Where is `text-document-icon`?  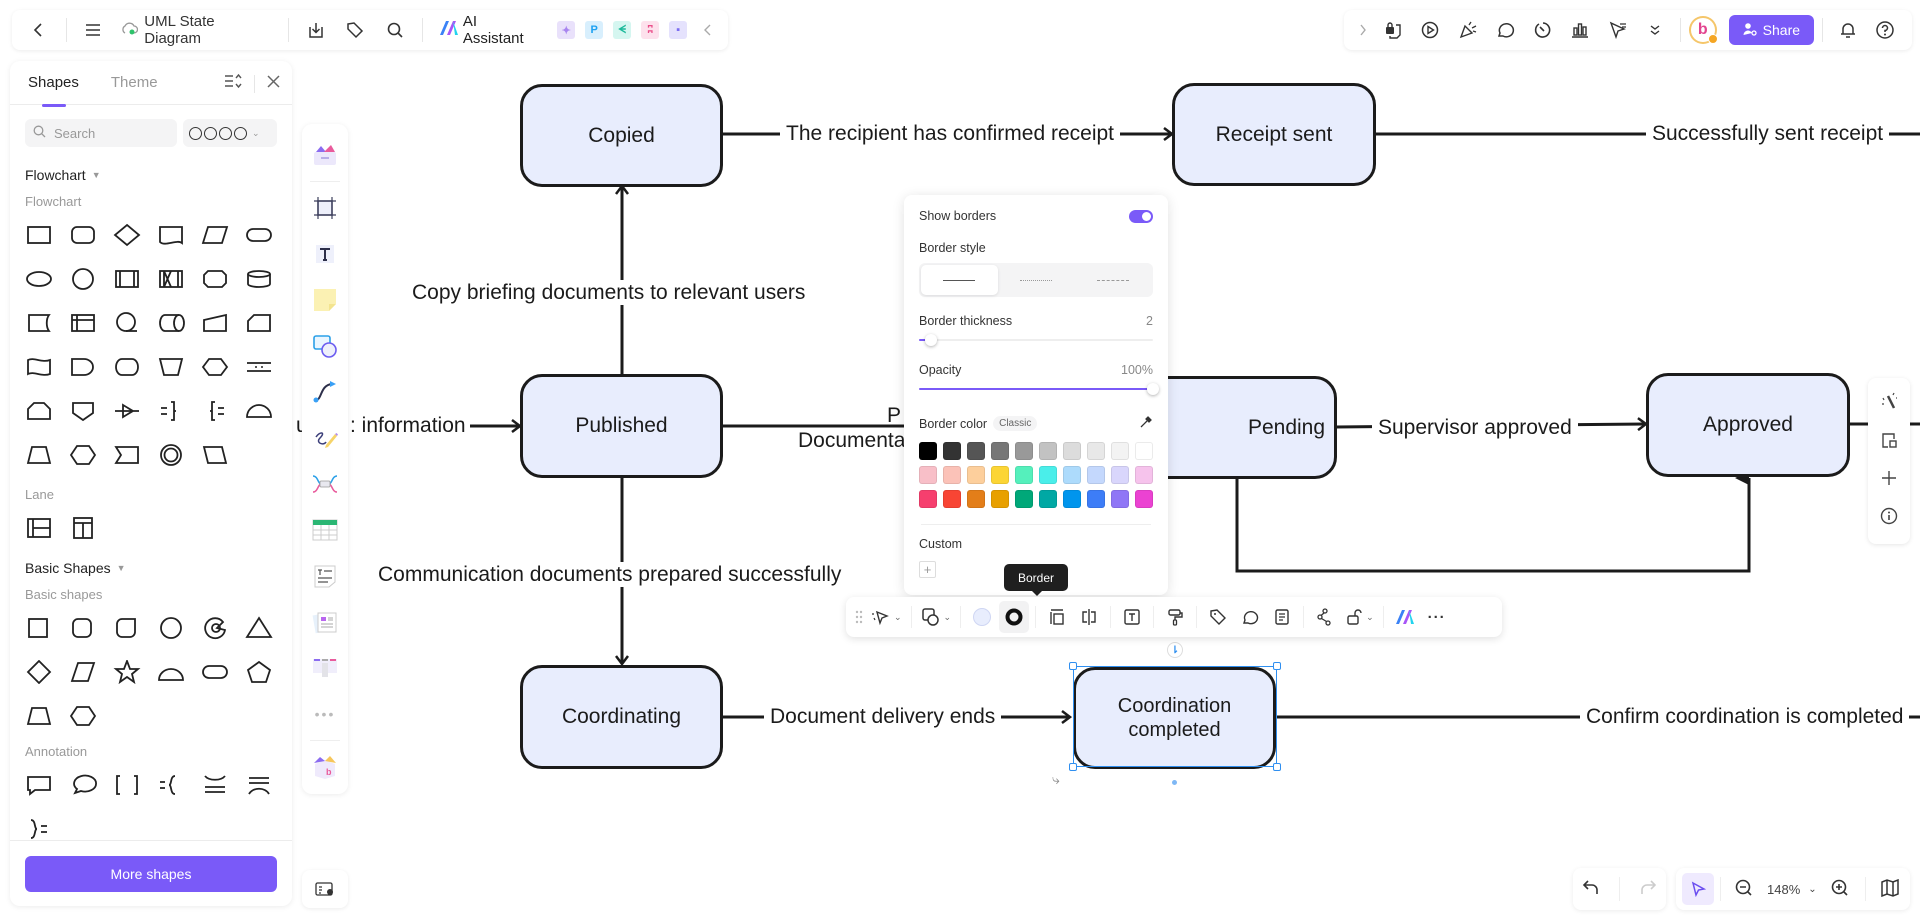
text-document-icon is located at coordinates (325, 576).